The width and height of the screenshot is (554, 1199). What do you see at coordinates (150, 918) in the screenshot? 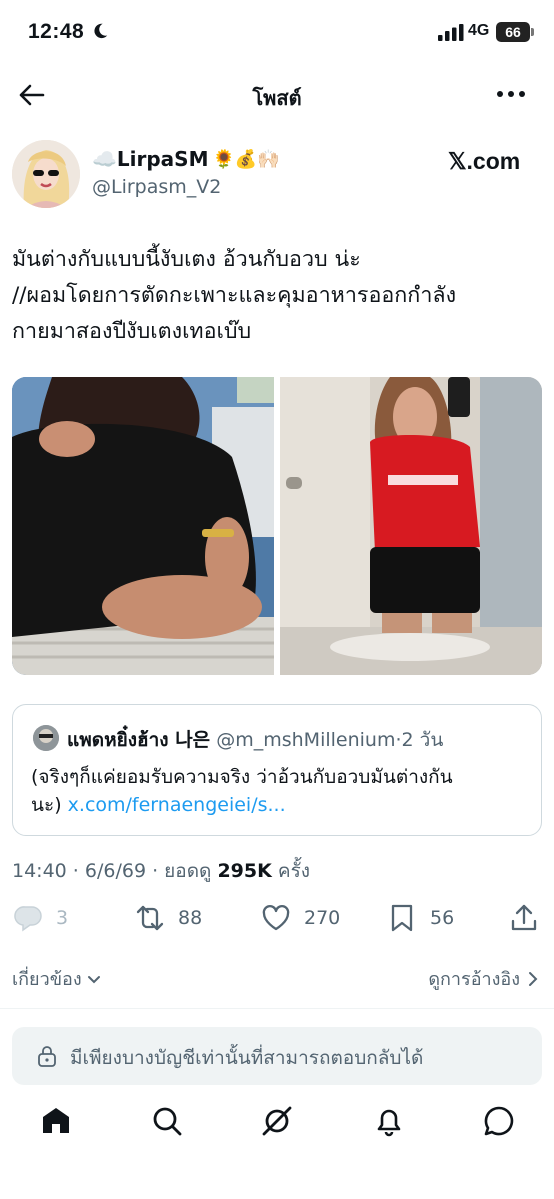
I see `repost-icon` at bounding box center [150, 918].